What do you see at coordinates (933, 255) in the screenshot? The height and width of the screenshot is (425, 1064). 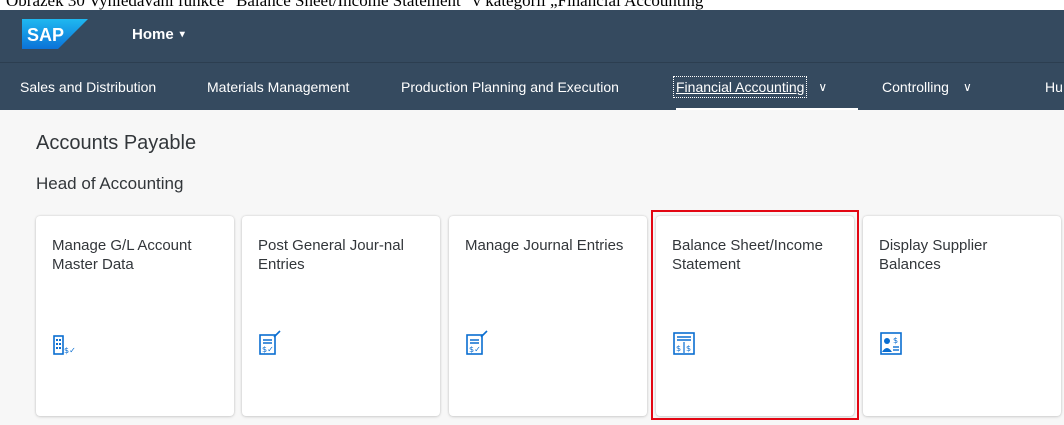 I see `tile-title: Display Supplier Balances` at bounding box center [933, 255].